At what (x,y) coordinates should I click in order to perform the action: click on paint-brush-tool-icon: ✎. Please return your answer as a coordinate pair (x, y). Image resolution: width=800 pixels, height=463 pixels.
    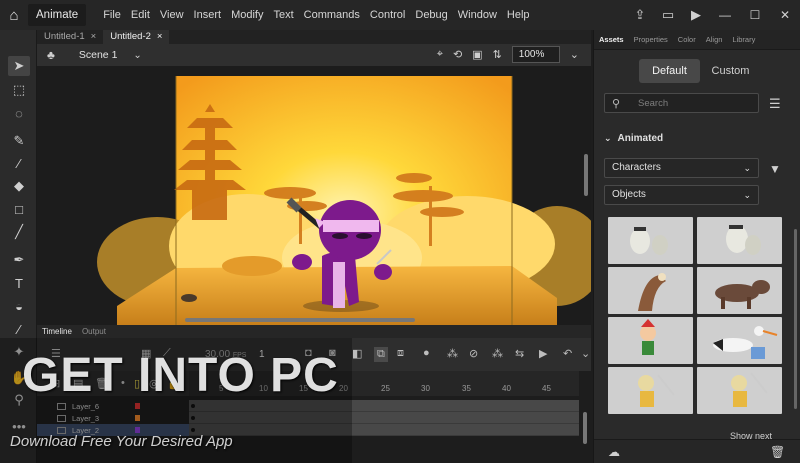
    Looking at the image, I should click on (19, 141).